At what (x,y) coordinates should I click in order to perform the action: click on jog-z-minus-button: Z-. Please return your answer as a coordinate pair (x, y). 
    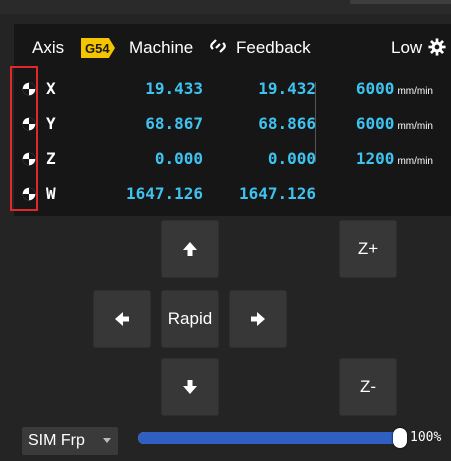
    Looking at the image, I should click on (368, 387).